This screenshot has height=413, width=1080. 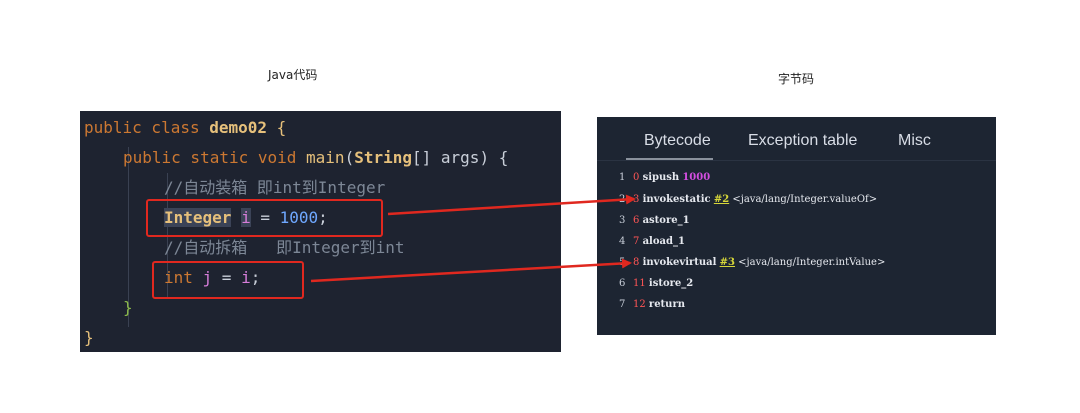 What do you see at coordinates (511, 205) in the screenshot?
I see `arrow-boxing-to-invokestatic` at bounding box center [511, 205].